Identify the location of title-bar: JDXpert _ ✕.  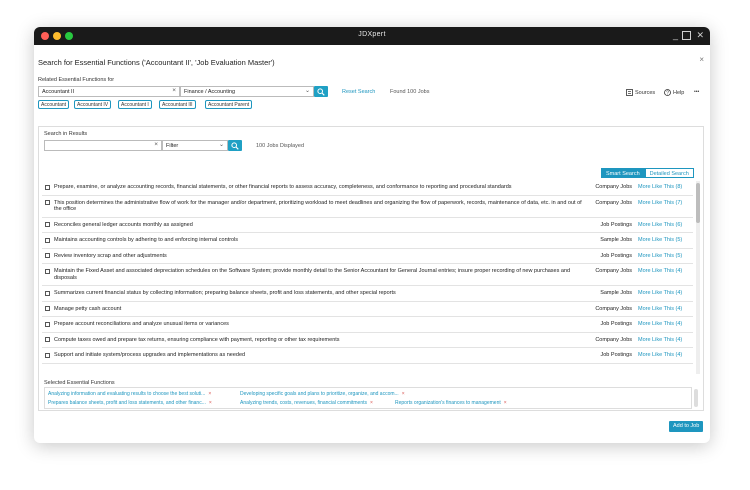
(372, 36).